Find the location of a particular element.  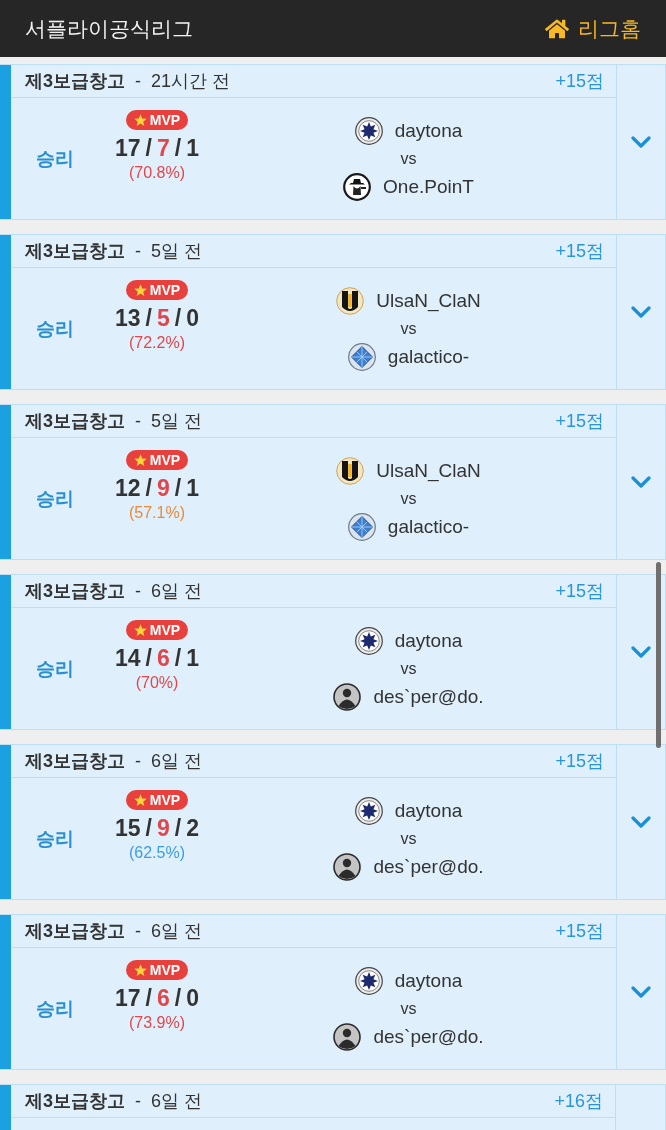

kill-participation: (73.9%) is located at coordinates (157, 1023).